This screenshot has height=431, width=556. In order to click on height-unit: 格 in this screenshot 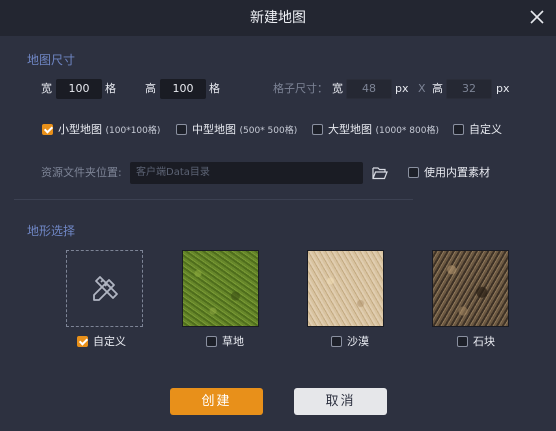, I will do `click(214, 88)`.